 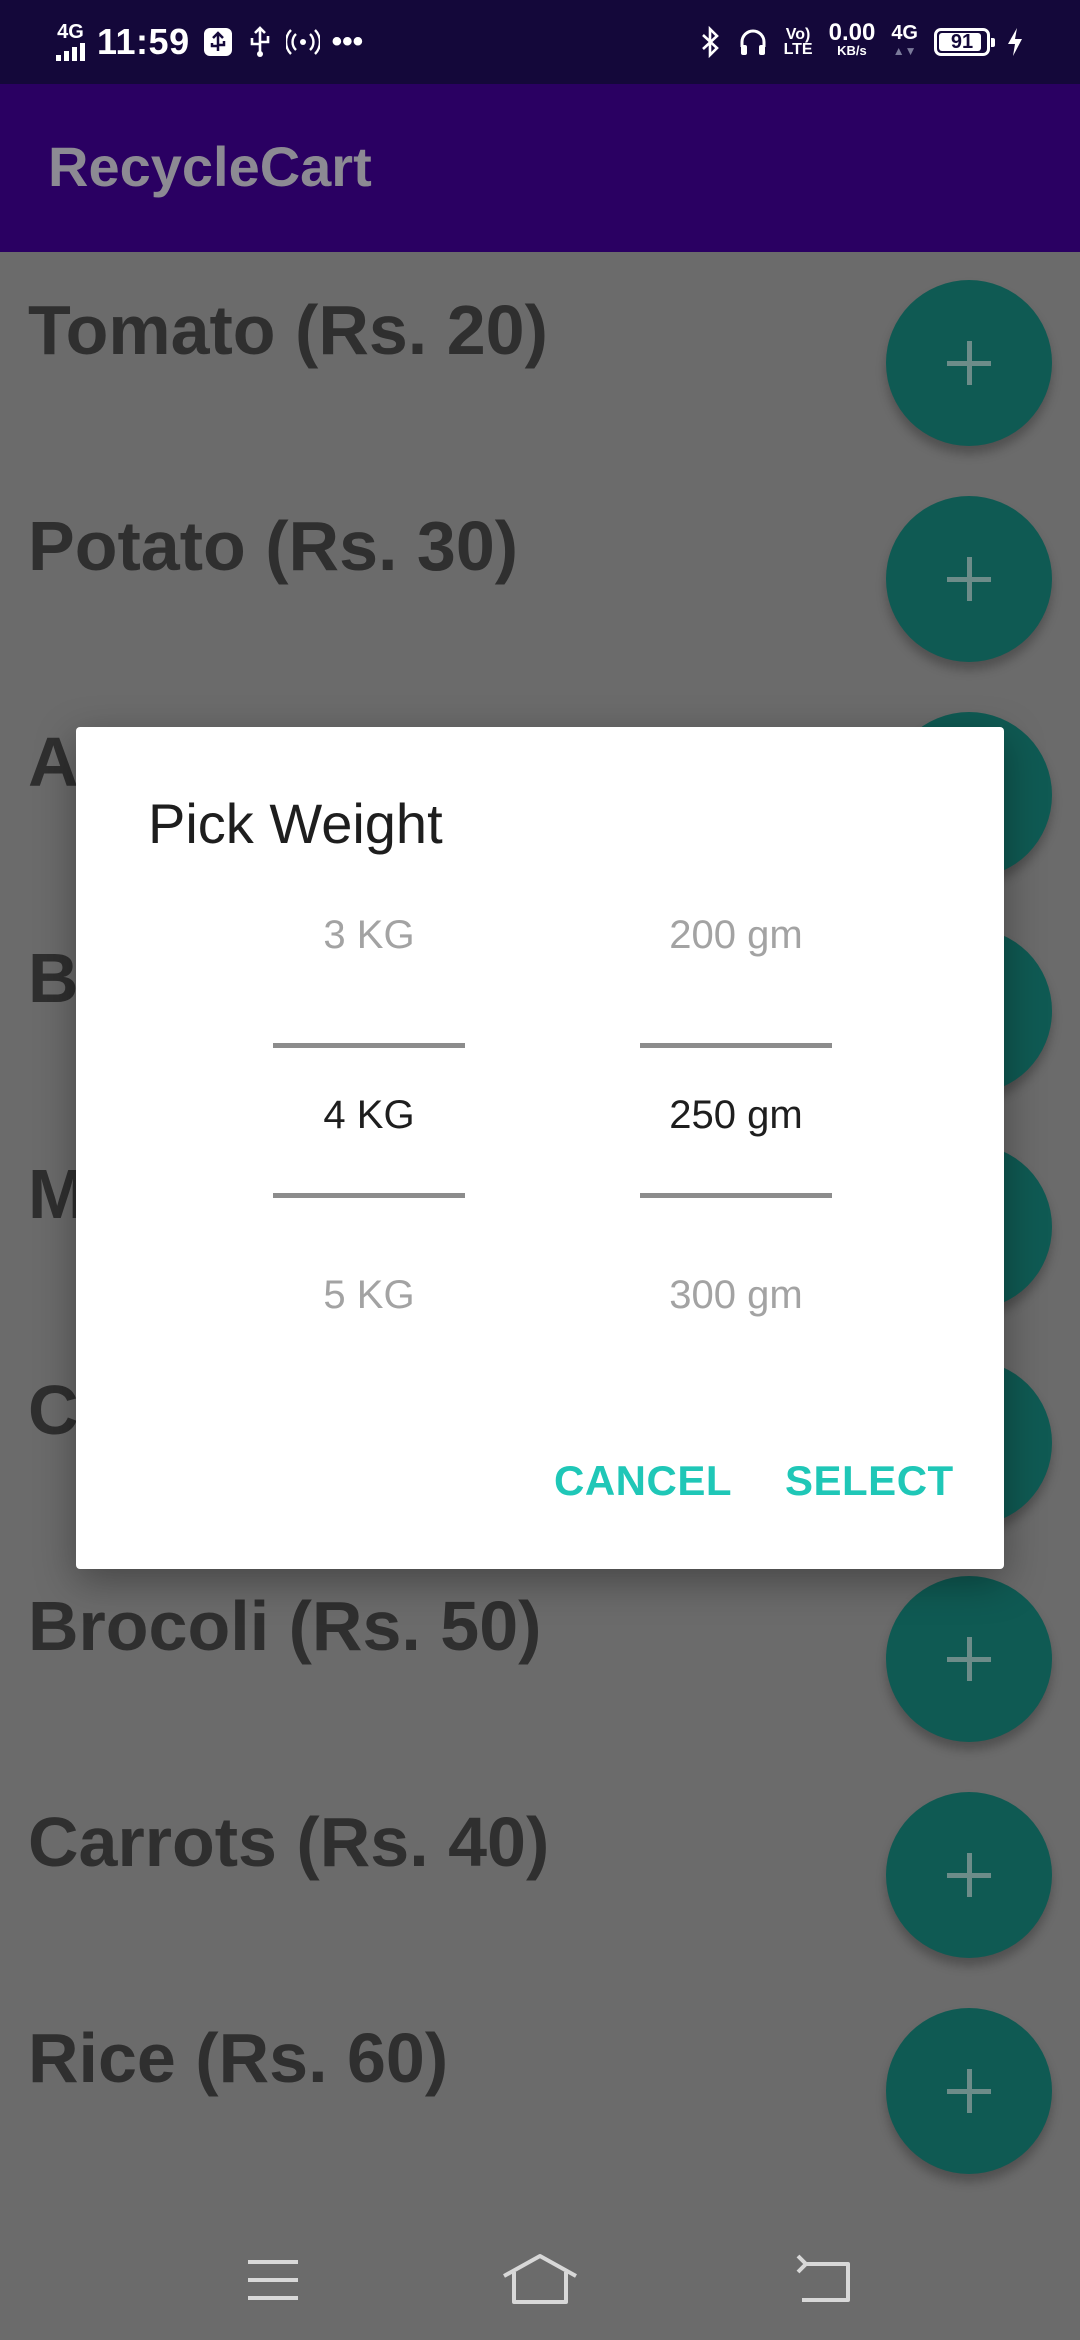 I want to click on list-item: Rice (Rs. 60), so click(x=540, y=2088).